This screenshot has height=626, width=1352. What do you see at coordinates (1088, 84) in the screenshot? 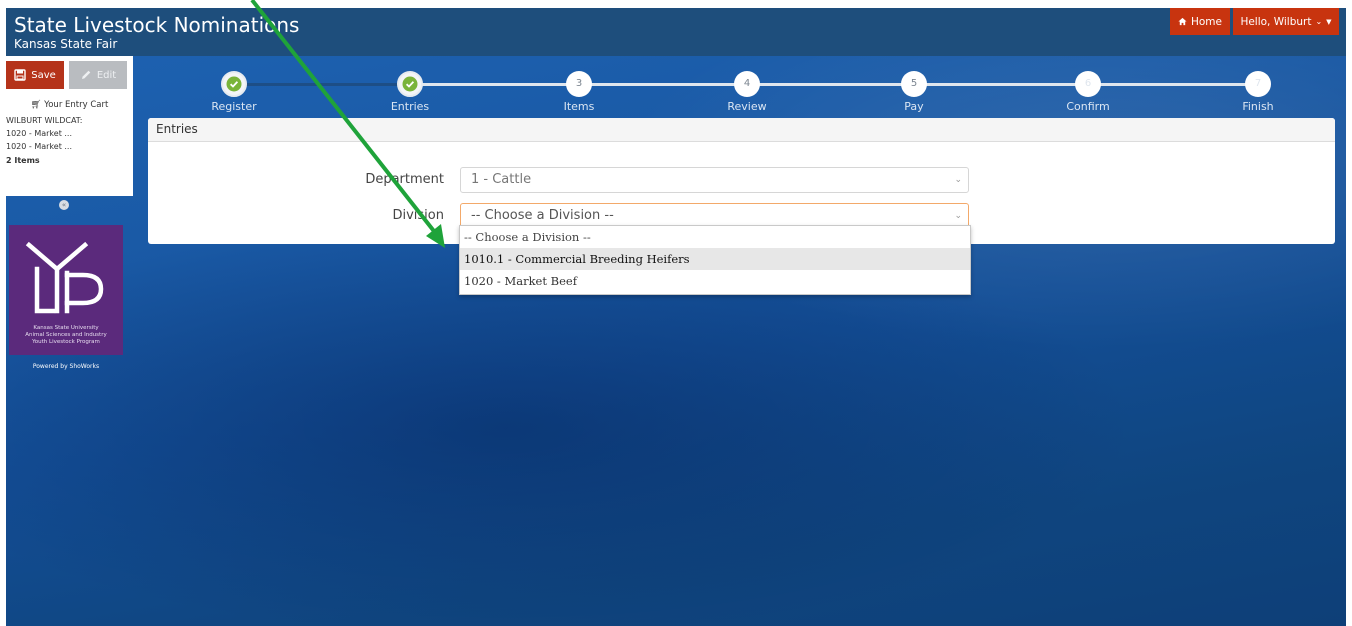
I see `step-number: 6` at bounding box center [1088, 84].